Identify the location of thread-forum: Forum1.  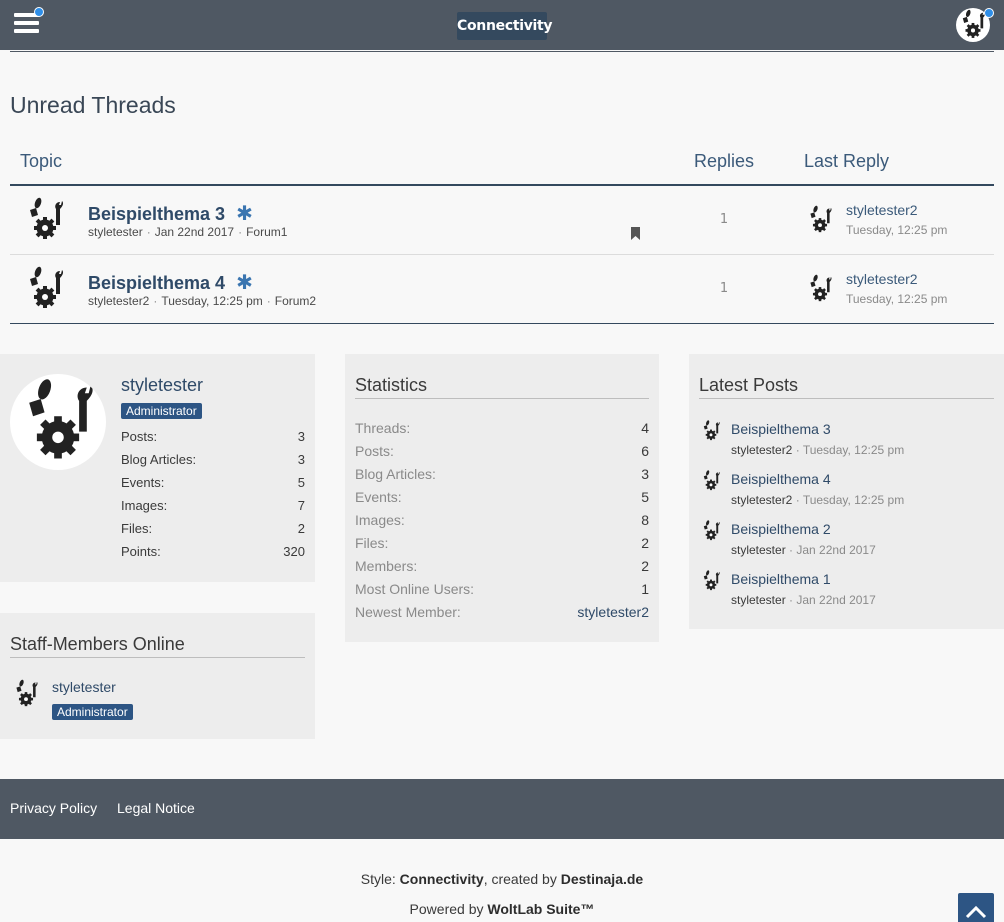
(266, 232).